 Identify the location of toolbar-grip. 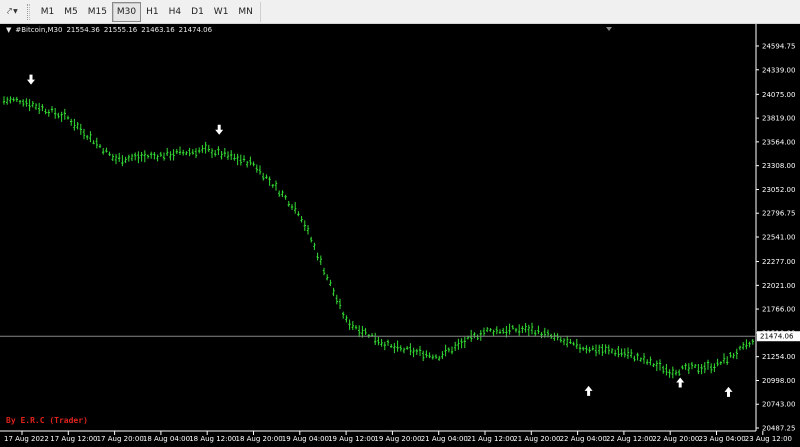
(28, 11).